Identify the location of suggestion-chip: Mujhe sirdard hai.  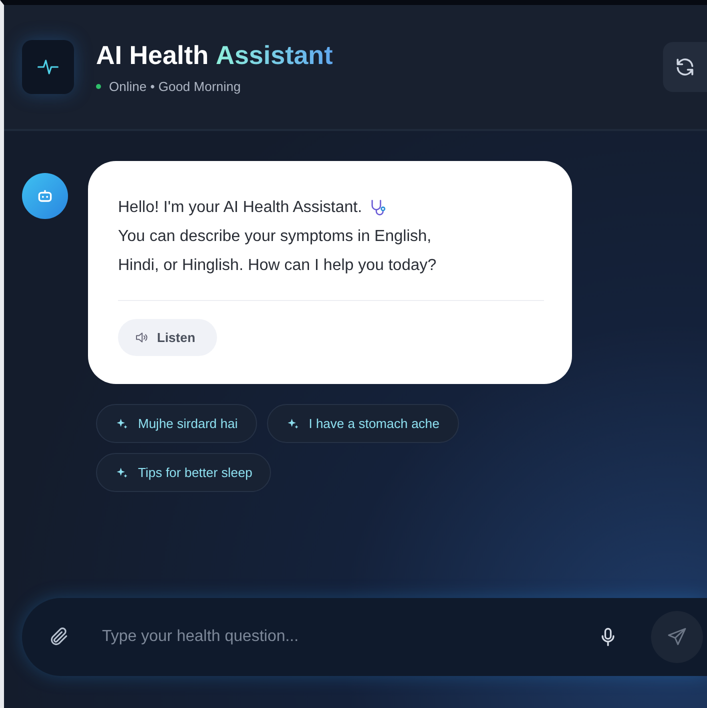
(176, 423).